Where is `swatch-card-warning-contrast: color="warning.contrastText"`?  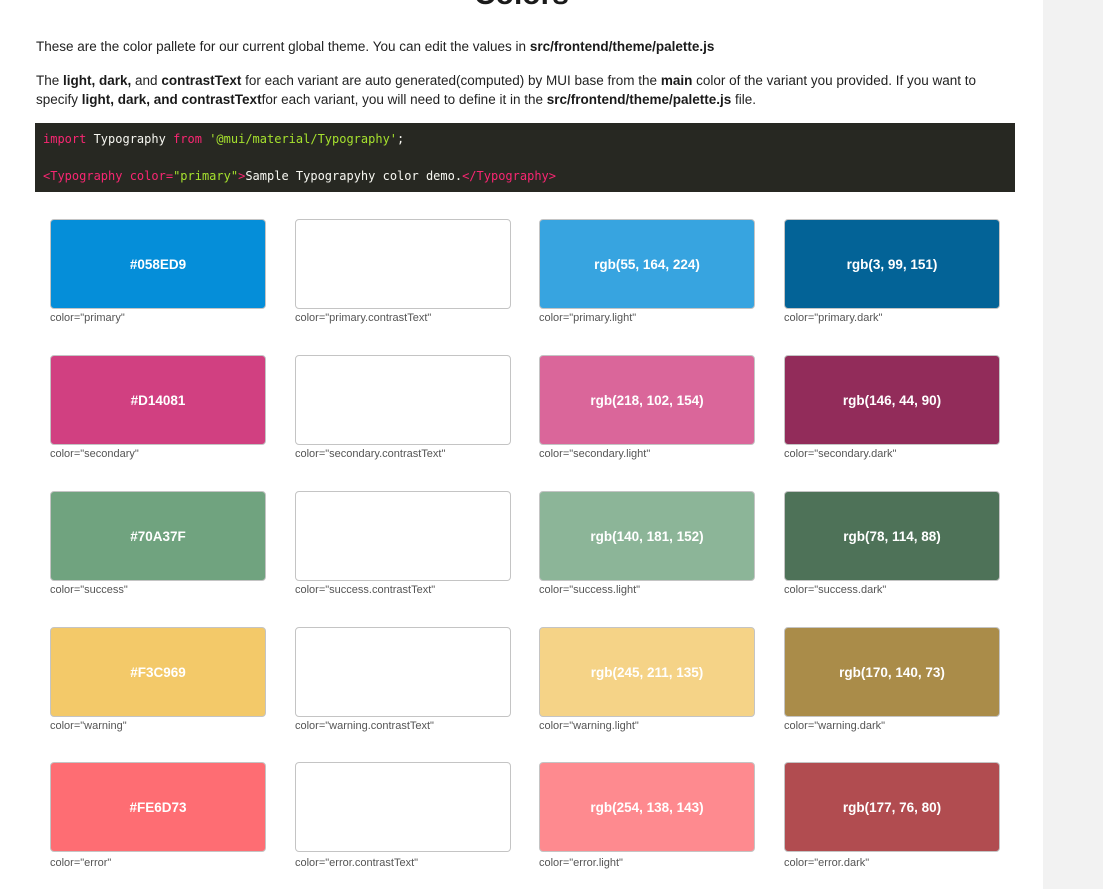 swatch-card-warning-contrast: color="warning.contrastText" is located at coordinates (403, 679).